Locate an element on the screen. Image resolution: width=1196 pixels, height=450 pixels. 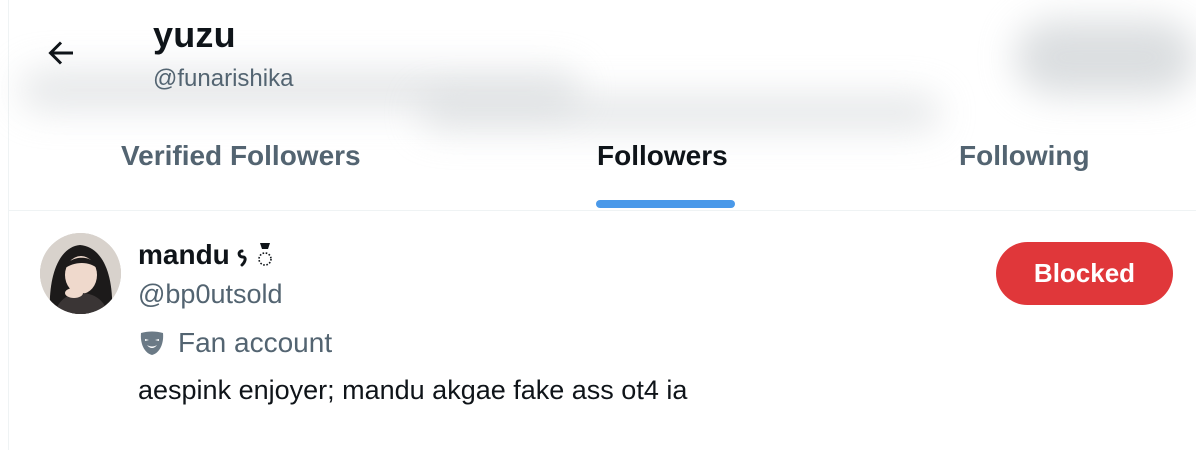
blurred-button is located at coordinates (1105, 57).